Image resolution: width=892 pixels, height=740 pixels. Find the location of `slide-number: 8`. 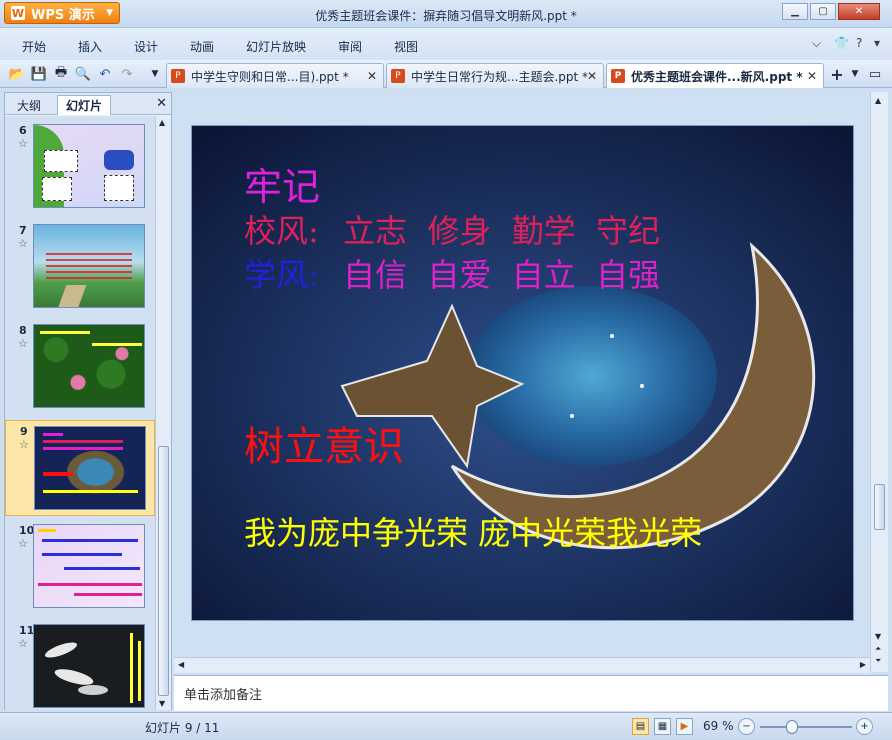

slide-number: 8 is located at coordinates (23, 330).